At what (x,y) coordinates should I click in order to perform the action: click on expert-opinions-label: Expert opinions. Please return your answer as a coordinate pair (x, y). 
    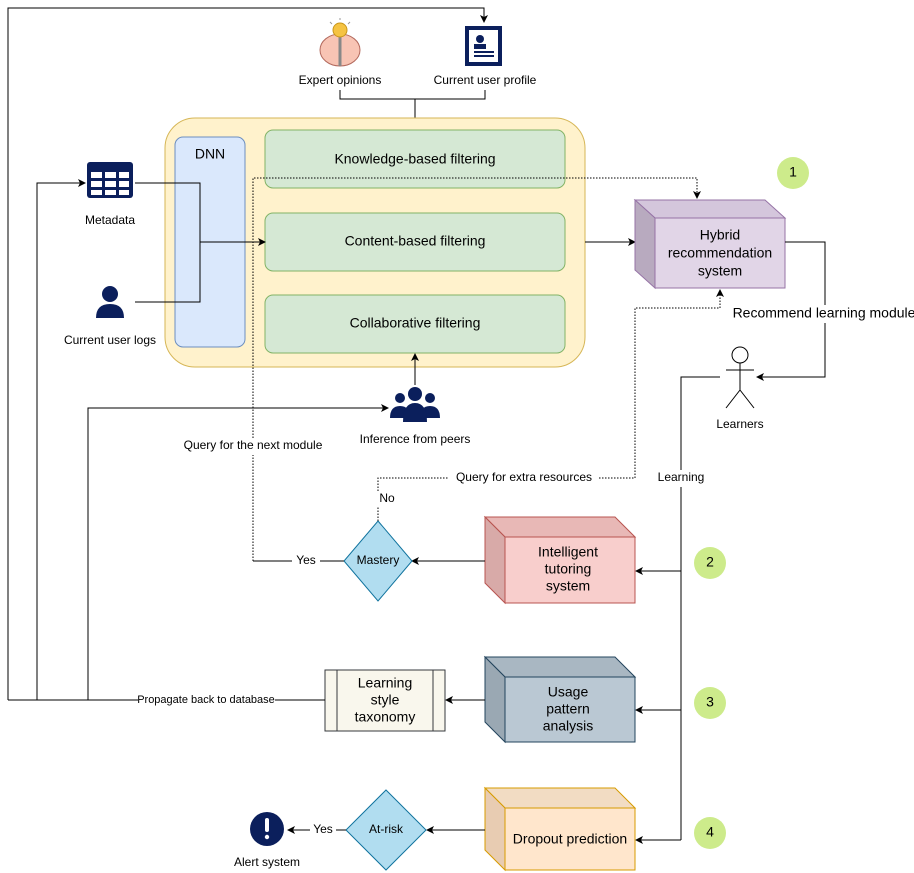
    Looking at the image, I should click on (340, 80).